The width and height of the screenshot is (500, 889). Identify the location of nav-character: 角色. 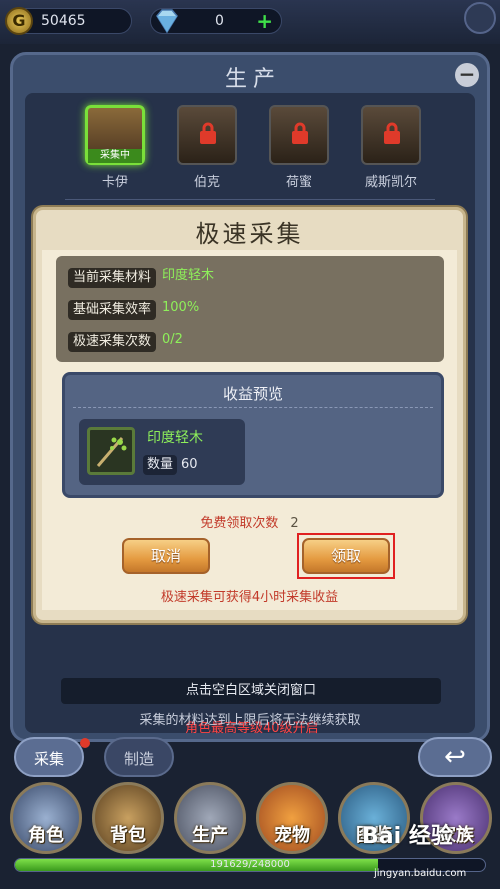
(46, 818).